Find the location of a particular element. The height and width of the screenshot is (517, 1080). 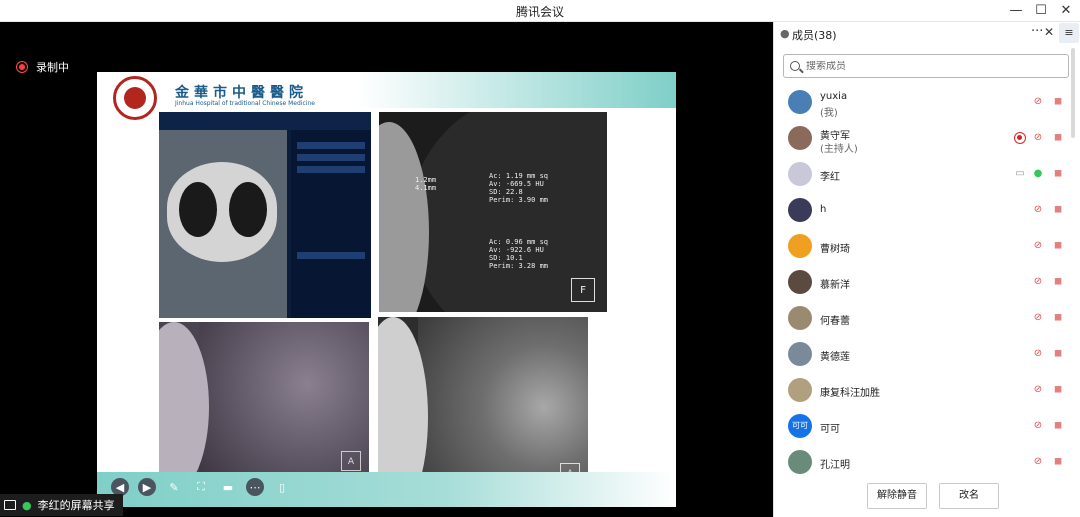

slide-toolbar: ◀ ▶ ✎ ⛶ ▬ ⋯ ▯ is located at coordinates (201, 487).